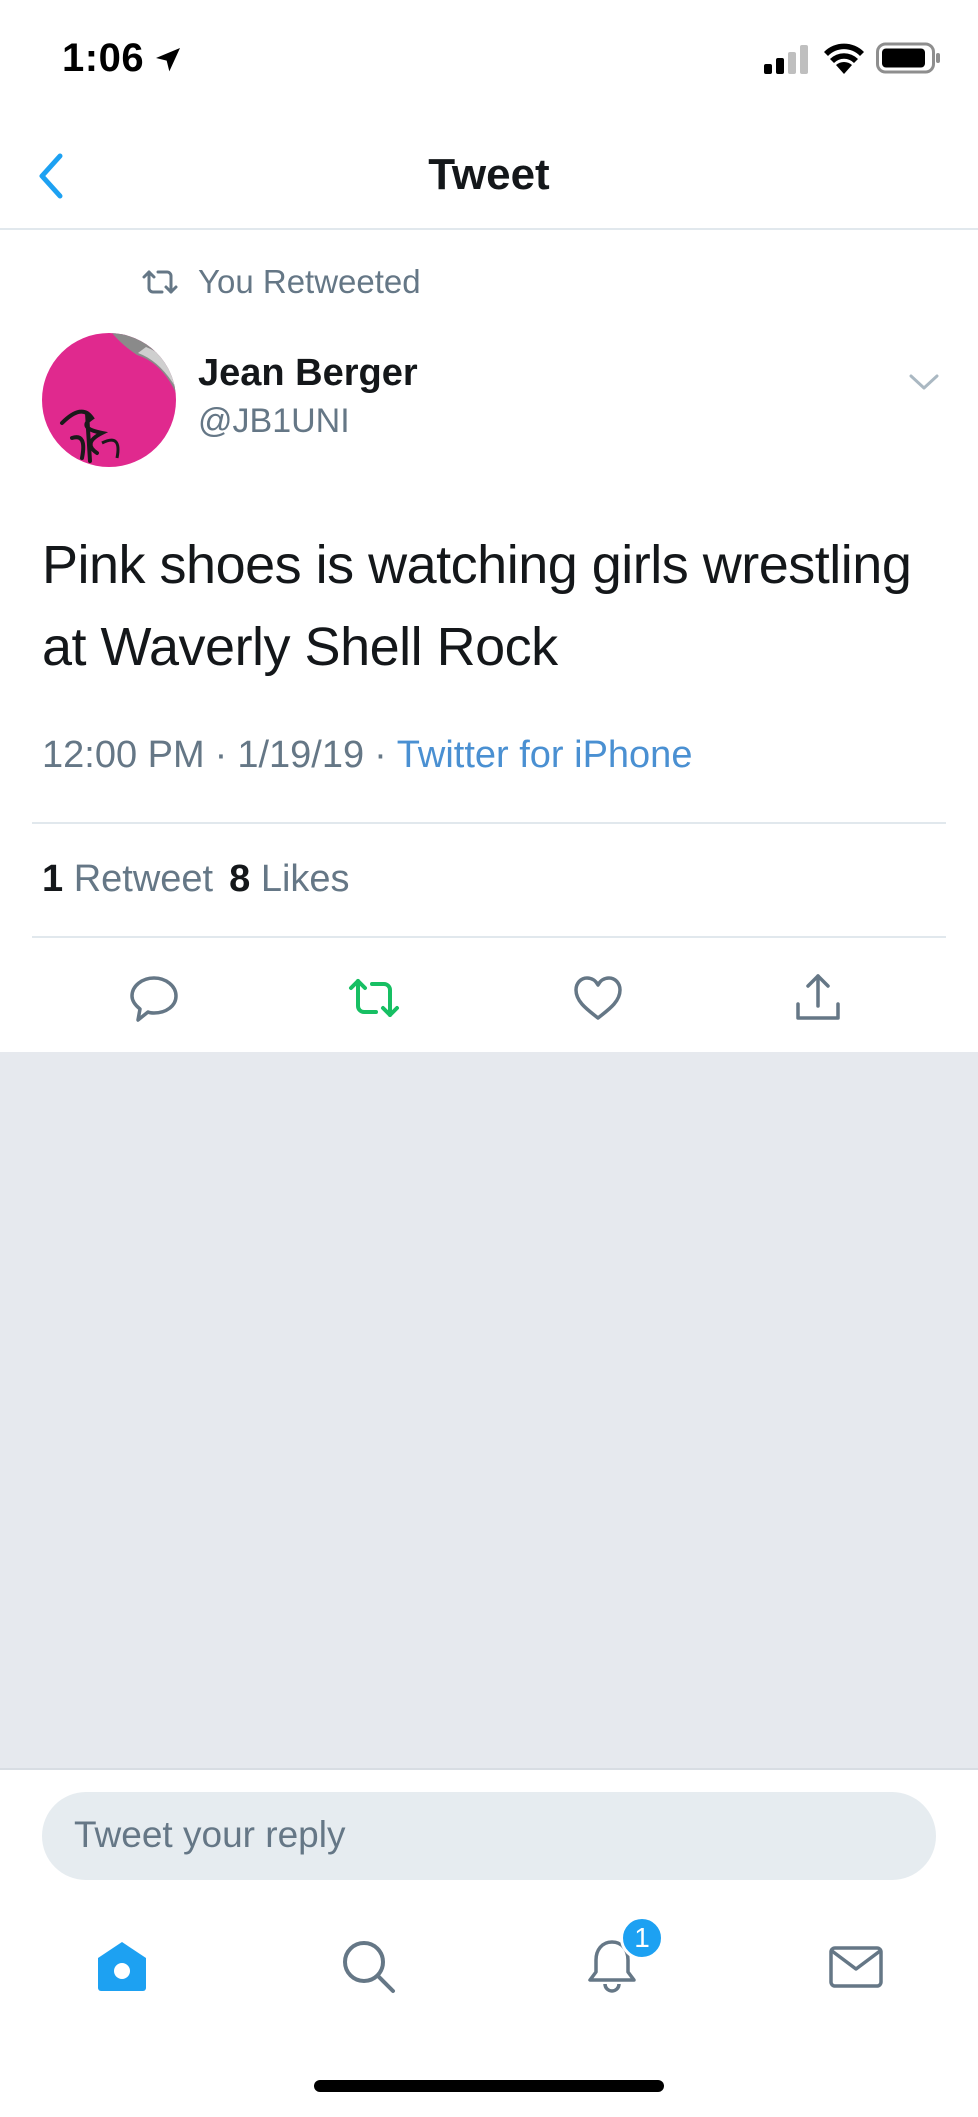 The height and width of the screenshot is (2117, 978). What do you see at coordinates (301, 755) in the screenshot?
I see `tweet-date: 1/19/19` at bounding box center [301, 755].